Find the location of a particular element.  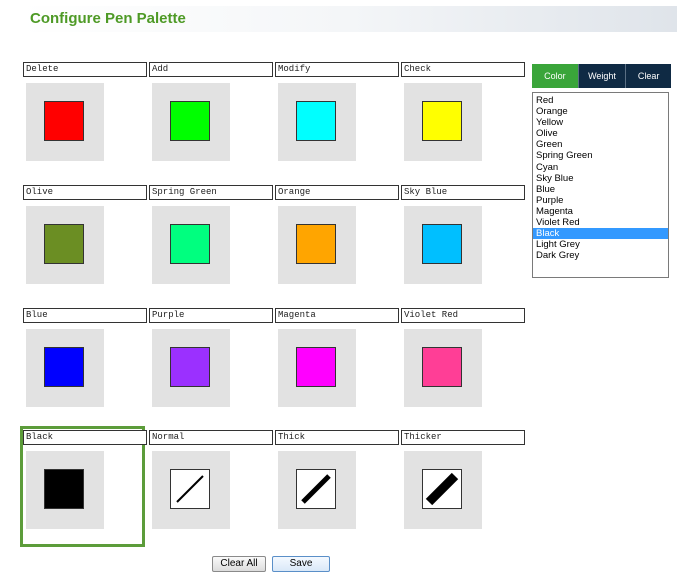

tab-color: Color is located at coordinates (555, 76).